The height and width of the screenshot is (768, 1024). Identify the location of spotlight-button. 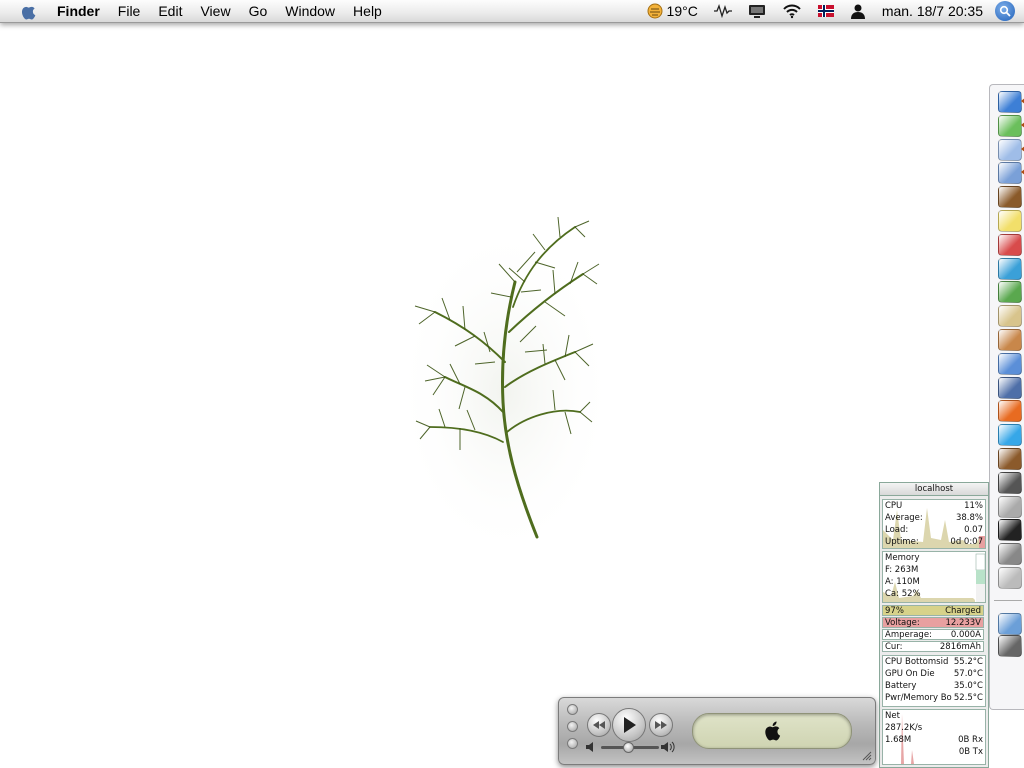
(1005, 11).